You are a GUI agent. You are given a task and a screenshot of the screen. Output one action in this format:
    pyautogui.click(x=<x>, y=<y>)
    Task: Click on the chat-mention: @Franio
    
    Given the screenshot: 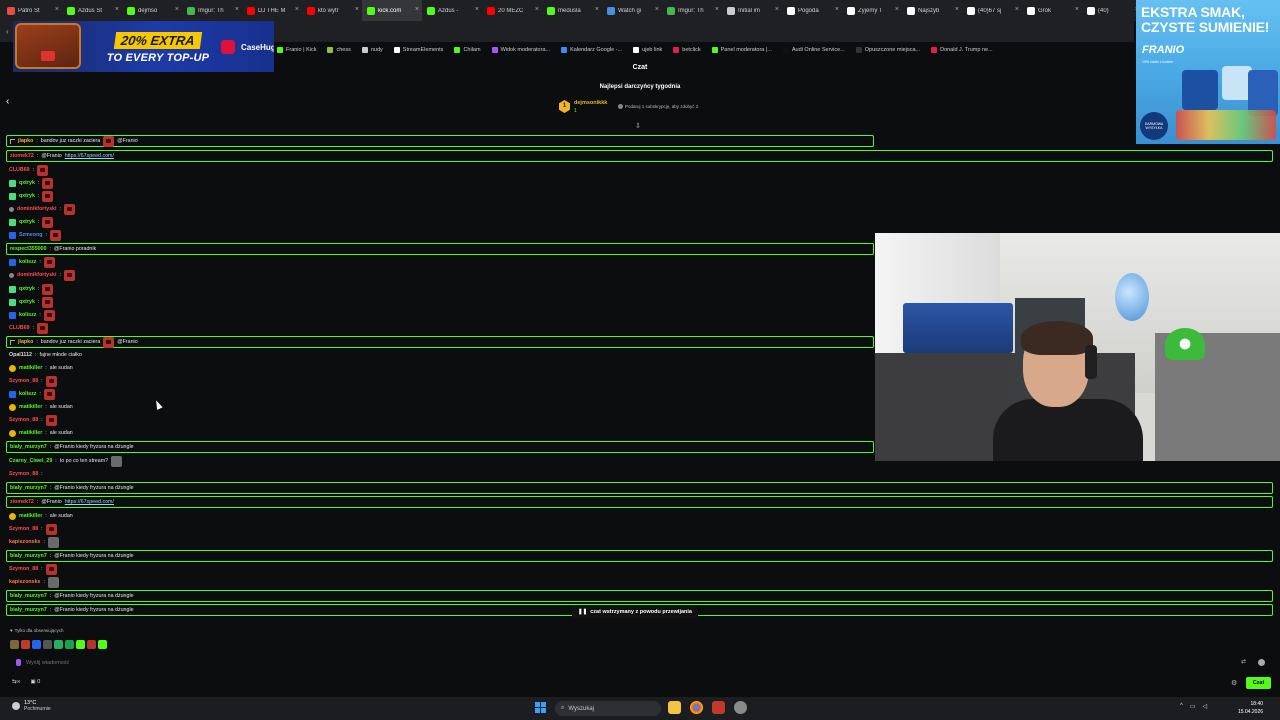 What is the action you would take?
    pyautogui.click(x=127, y=141)
    